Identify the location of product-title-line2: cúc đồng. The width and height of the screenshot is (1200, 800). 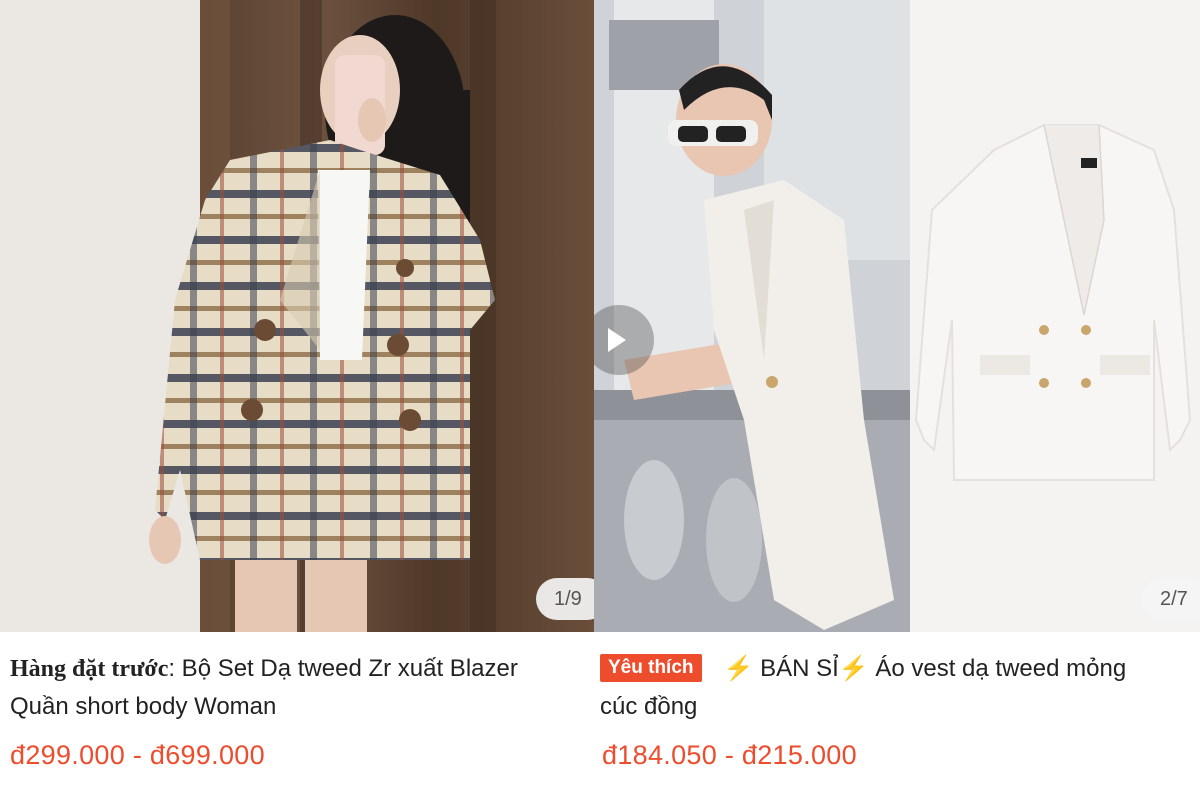
(649, 706).